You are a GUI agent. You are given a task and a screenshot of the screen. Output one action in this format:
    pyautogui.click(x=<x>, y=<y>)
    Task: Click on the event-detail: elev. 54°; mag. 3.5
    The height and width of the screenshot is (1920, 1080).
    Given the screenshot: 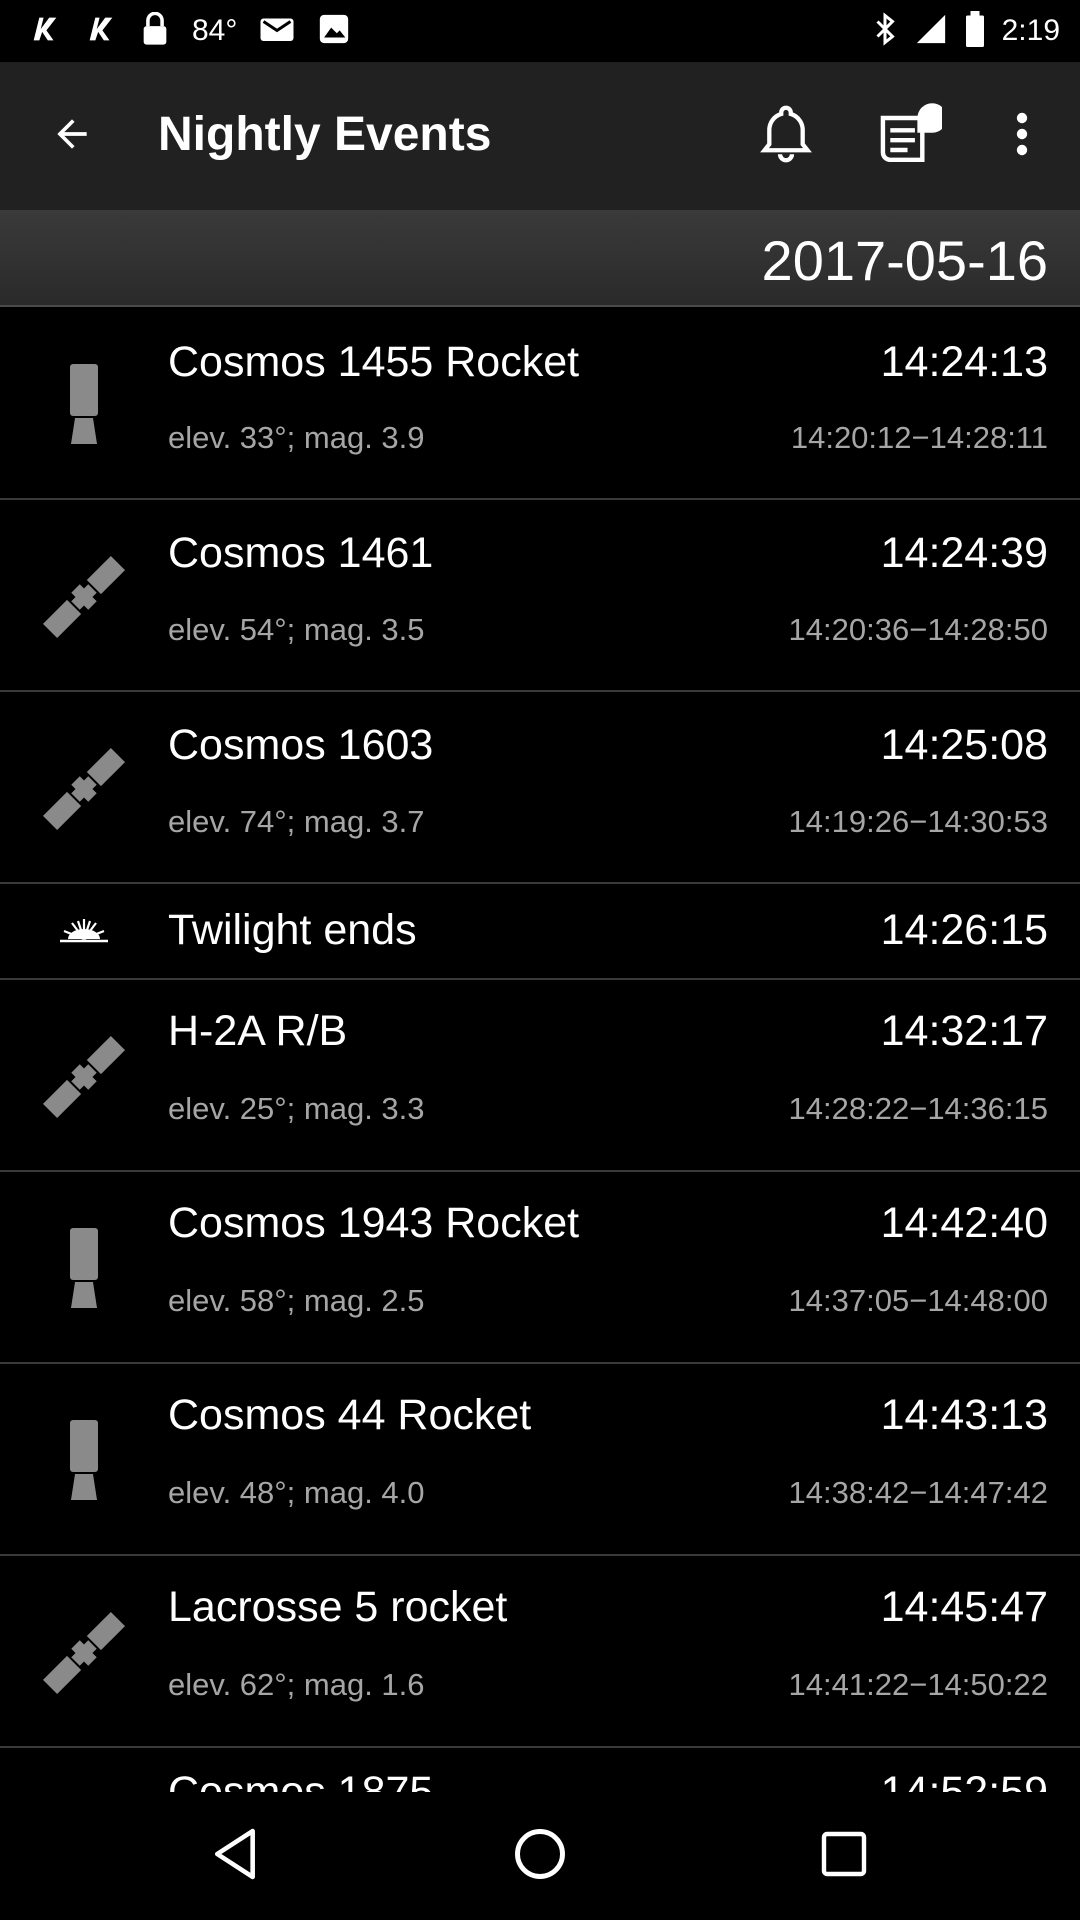 What is the action you would take?
    pyautogui.click(x=296, y=629)
    